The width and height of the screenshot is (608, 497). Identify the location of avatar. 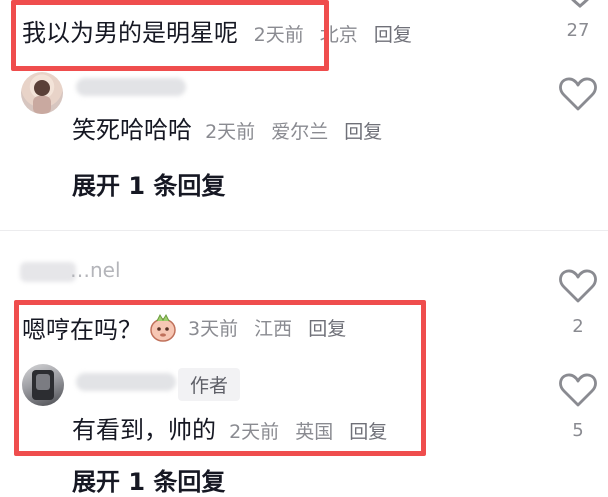
(42, 93).